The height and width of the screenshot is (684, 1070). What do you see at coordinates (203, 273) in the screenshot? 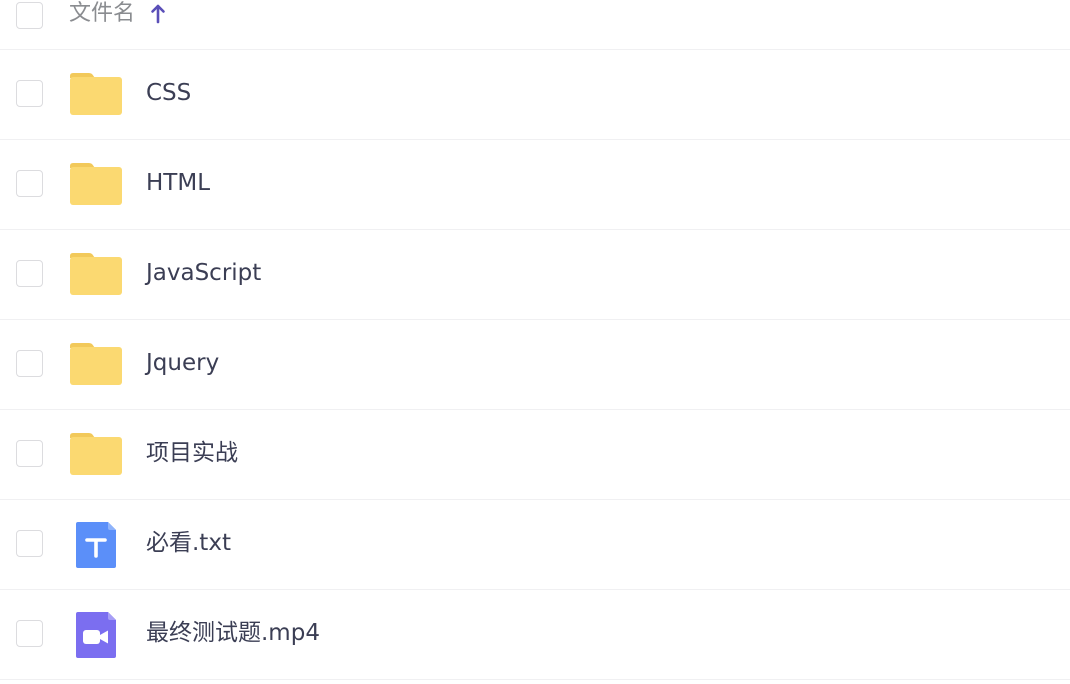
I see `file-name: JavaScript` at bounding box center [203, 273].